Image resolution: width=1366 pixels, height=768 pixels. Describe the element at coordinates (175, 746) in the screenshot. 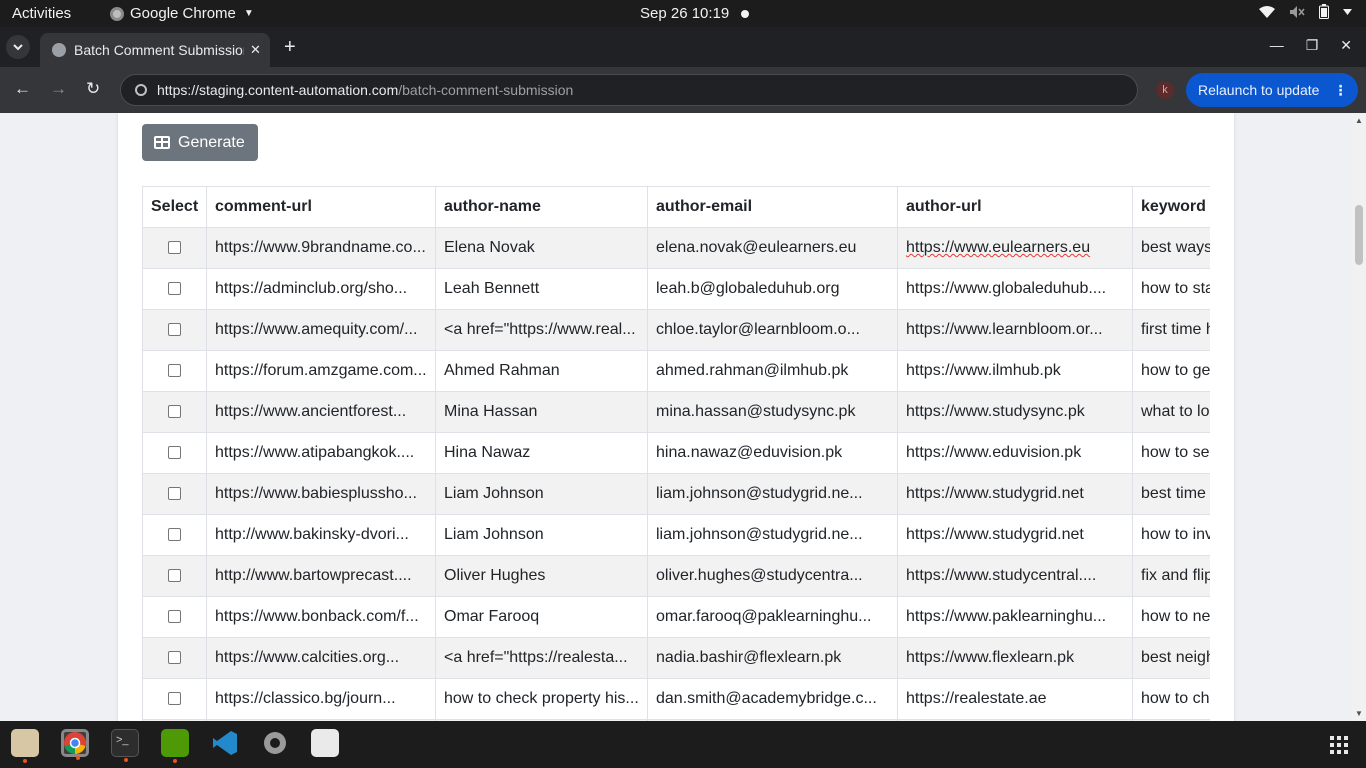

I see `image-editor-icon` at that location.